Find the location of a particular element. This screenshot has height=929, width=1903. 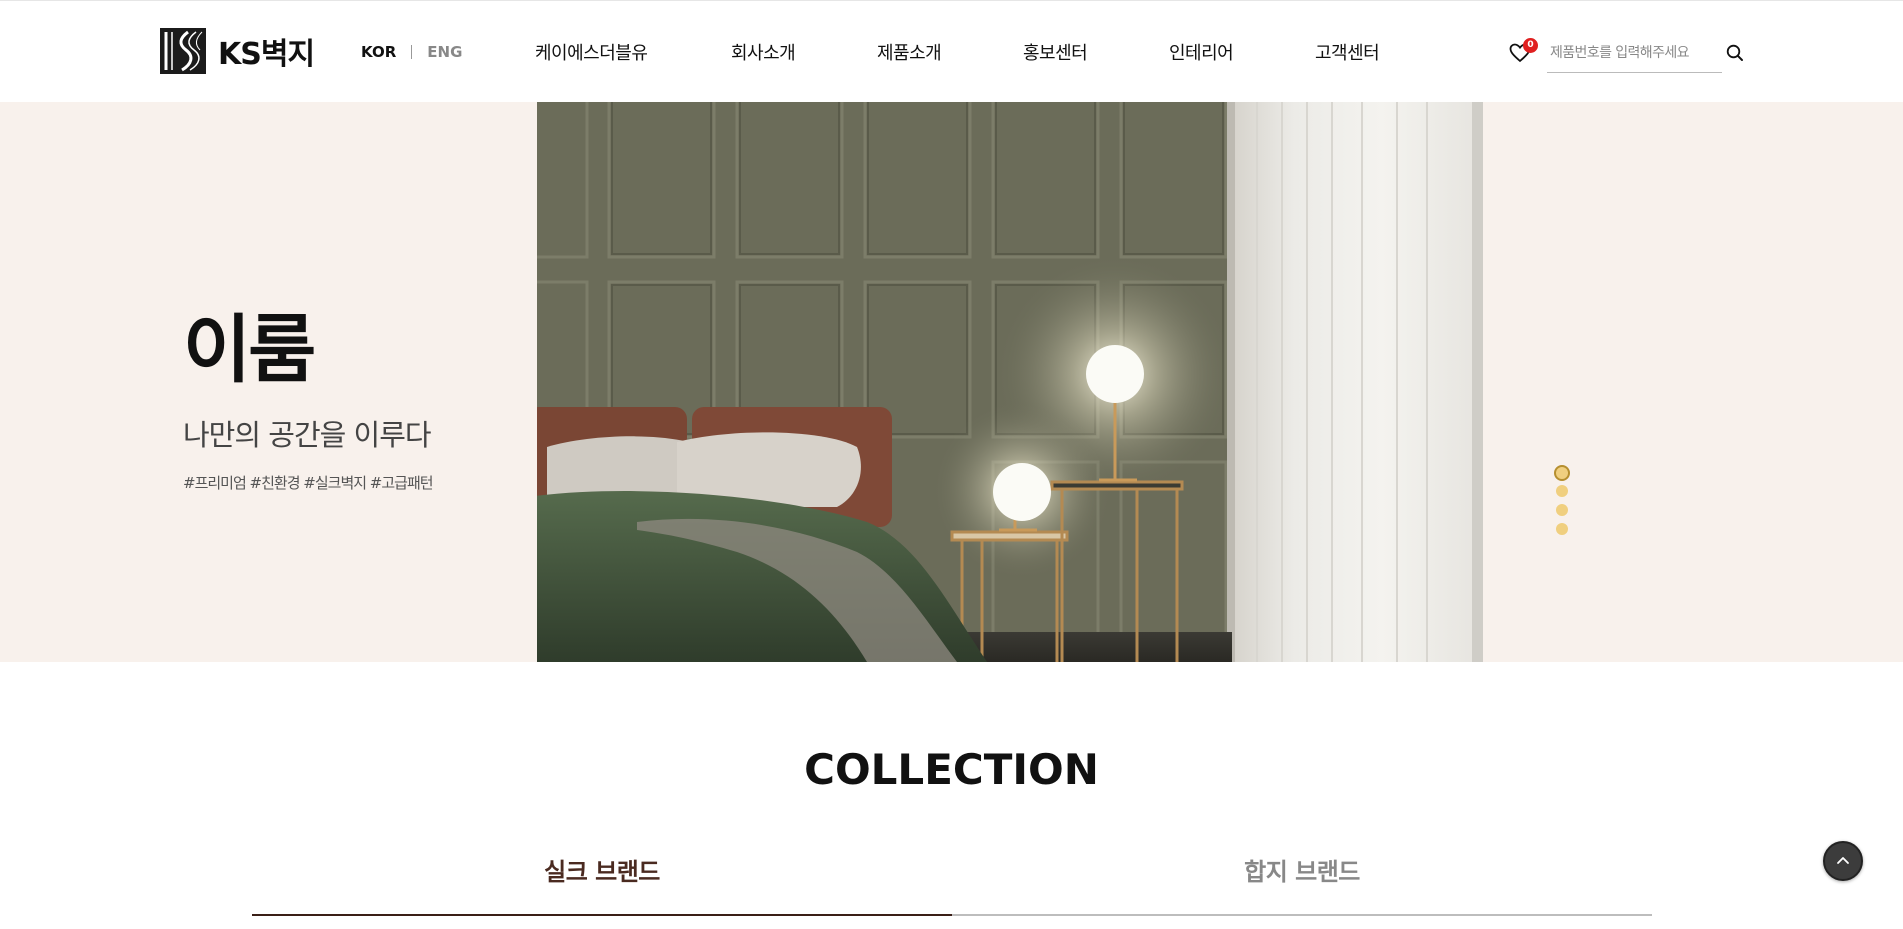

search-icon is located at coordinates (1735, 53).